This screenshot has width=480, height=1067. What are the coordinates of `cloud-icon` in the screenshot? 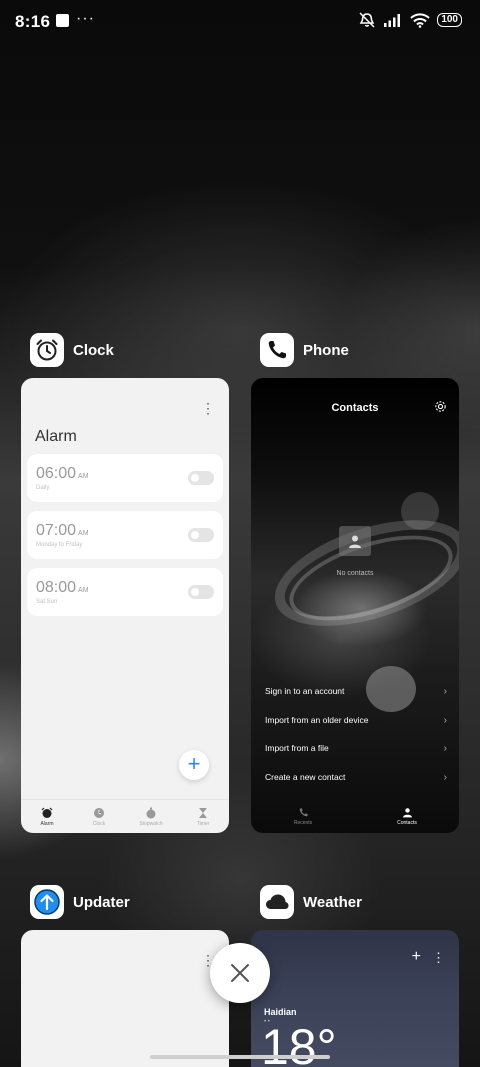 It's located at (277, 902).